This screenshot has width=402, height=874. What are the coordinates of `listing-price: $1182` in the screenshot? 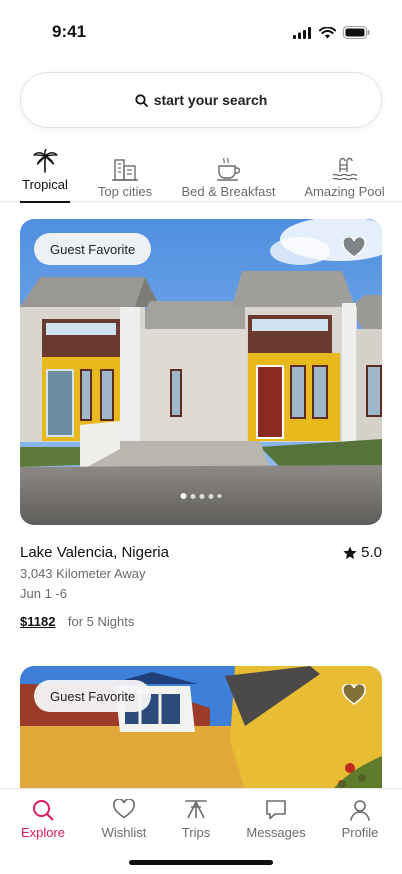 It's located at (37, 621).